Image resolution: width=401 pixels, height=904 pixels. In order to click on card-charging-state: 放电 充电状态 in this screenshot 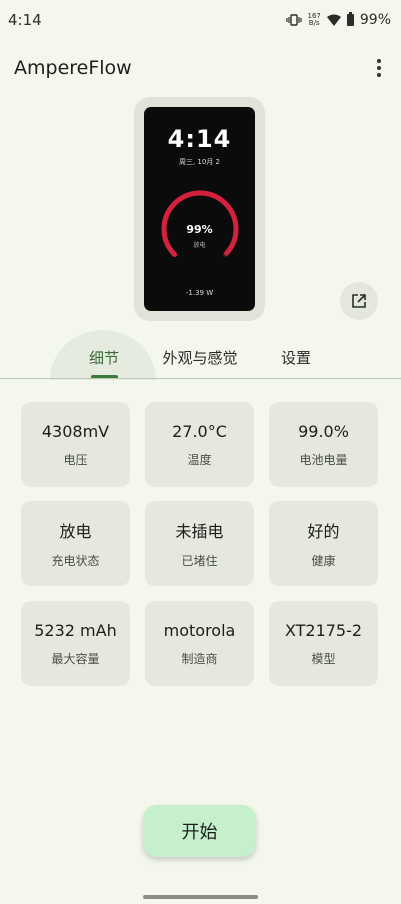, I will do `click(75, 543)`.